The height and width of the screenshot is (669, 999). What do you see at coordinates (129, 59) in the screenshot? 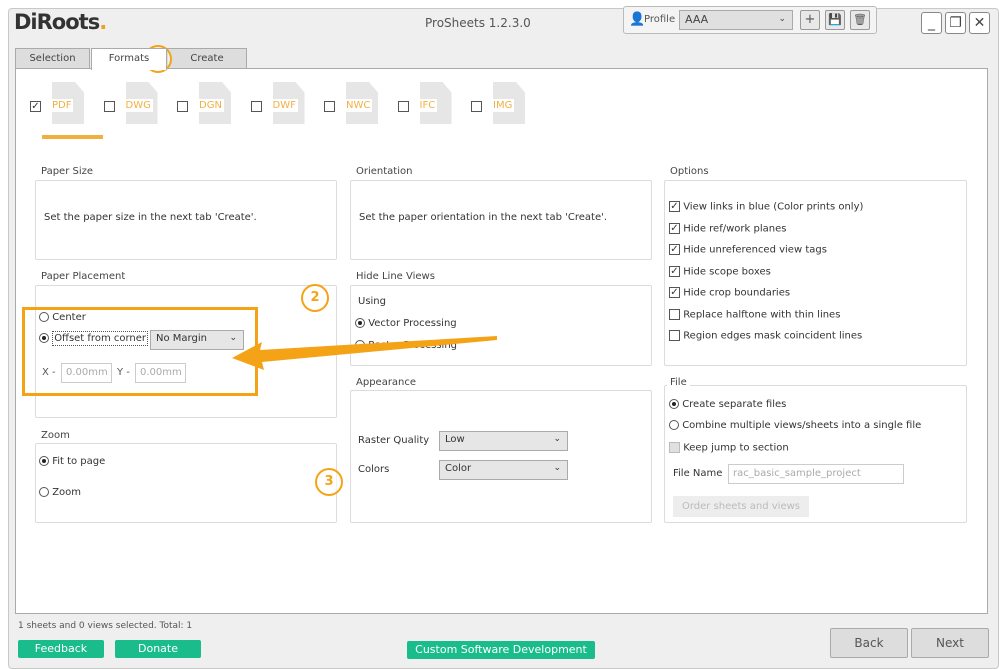
I see `tab-formats: Formats` at bounding box center [129, 59].